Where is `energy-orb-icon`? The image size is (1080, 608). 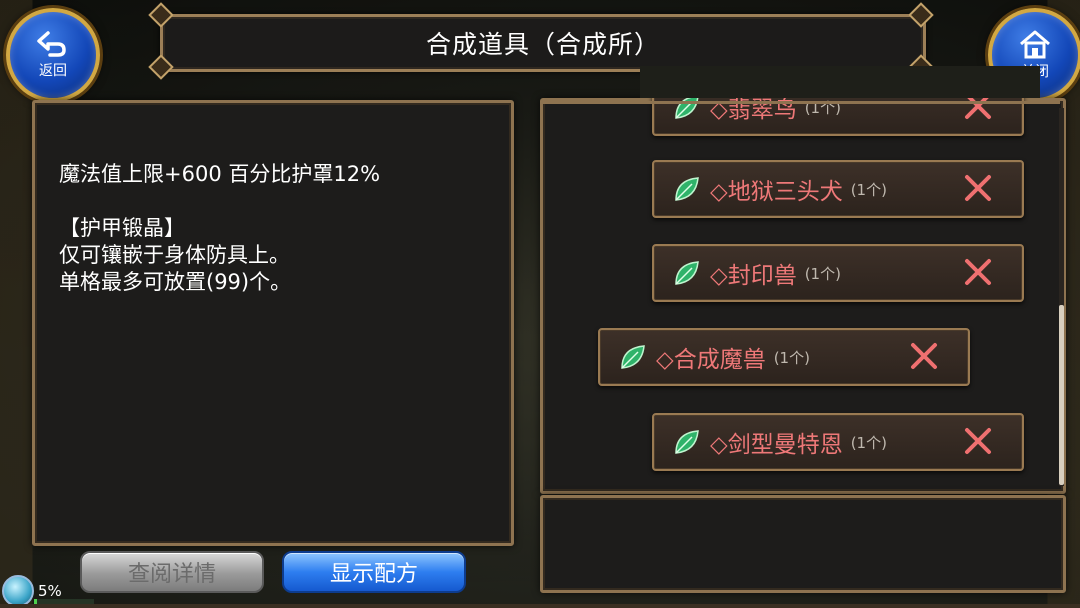
energy-orb-icon is located at coordinates (18, 591).